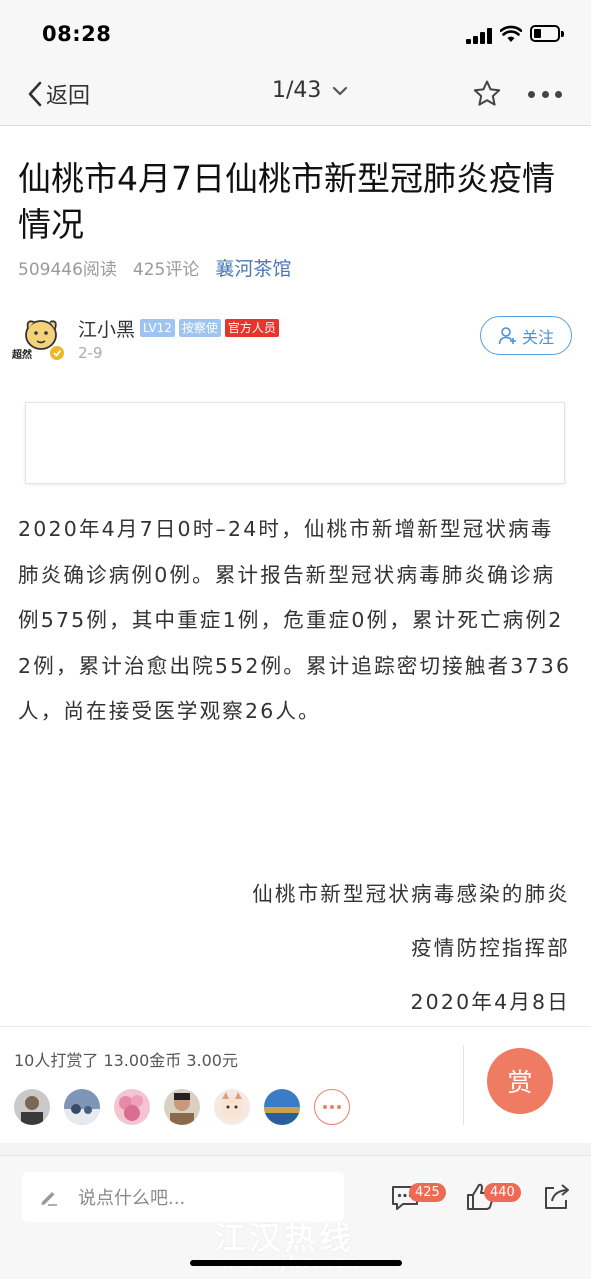  What do you see at coordinates (90, 353) in the screenshot?
I see `post-date: 2-9` at bounding box center [90, 353].